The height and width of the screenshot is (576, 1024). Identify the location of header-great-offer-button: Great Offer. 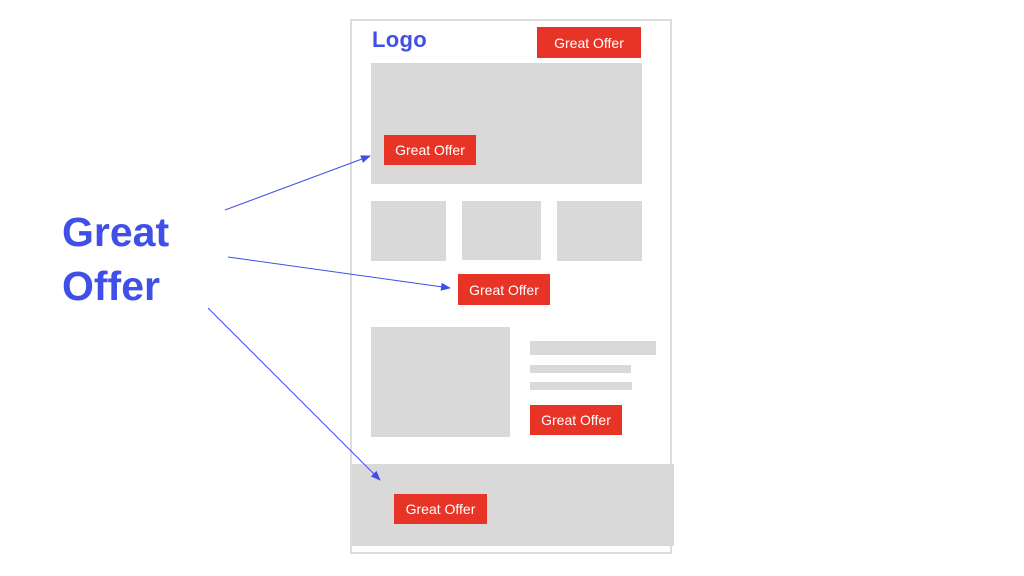
(589, 42).